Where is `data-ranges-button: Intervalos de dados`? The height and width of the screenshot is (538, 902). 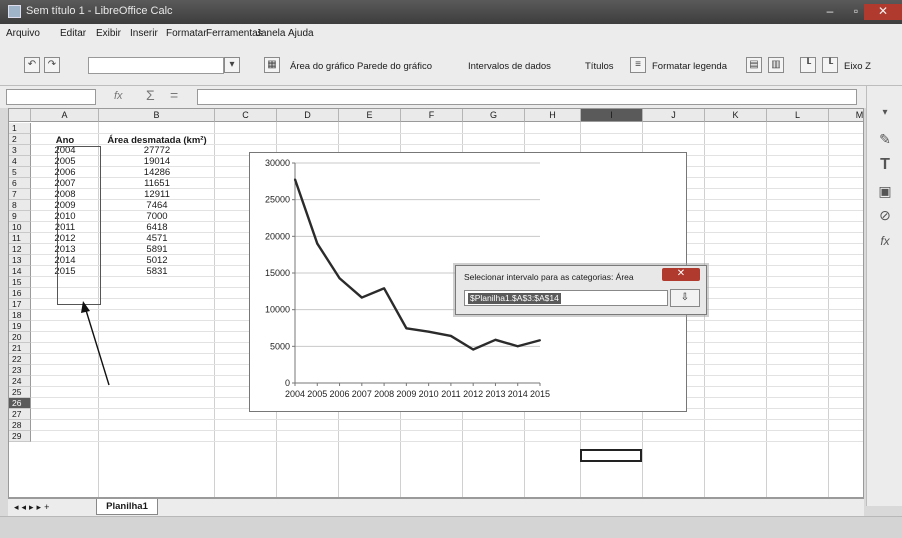
data-ranges-button: Intervalos de dados is located at coordinates (509, 66).